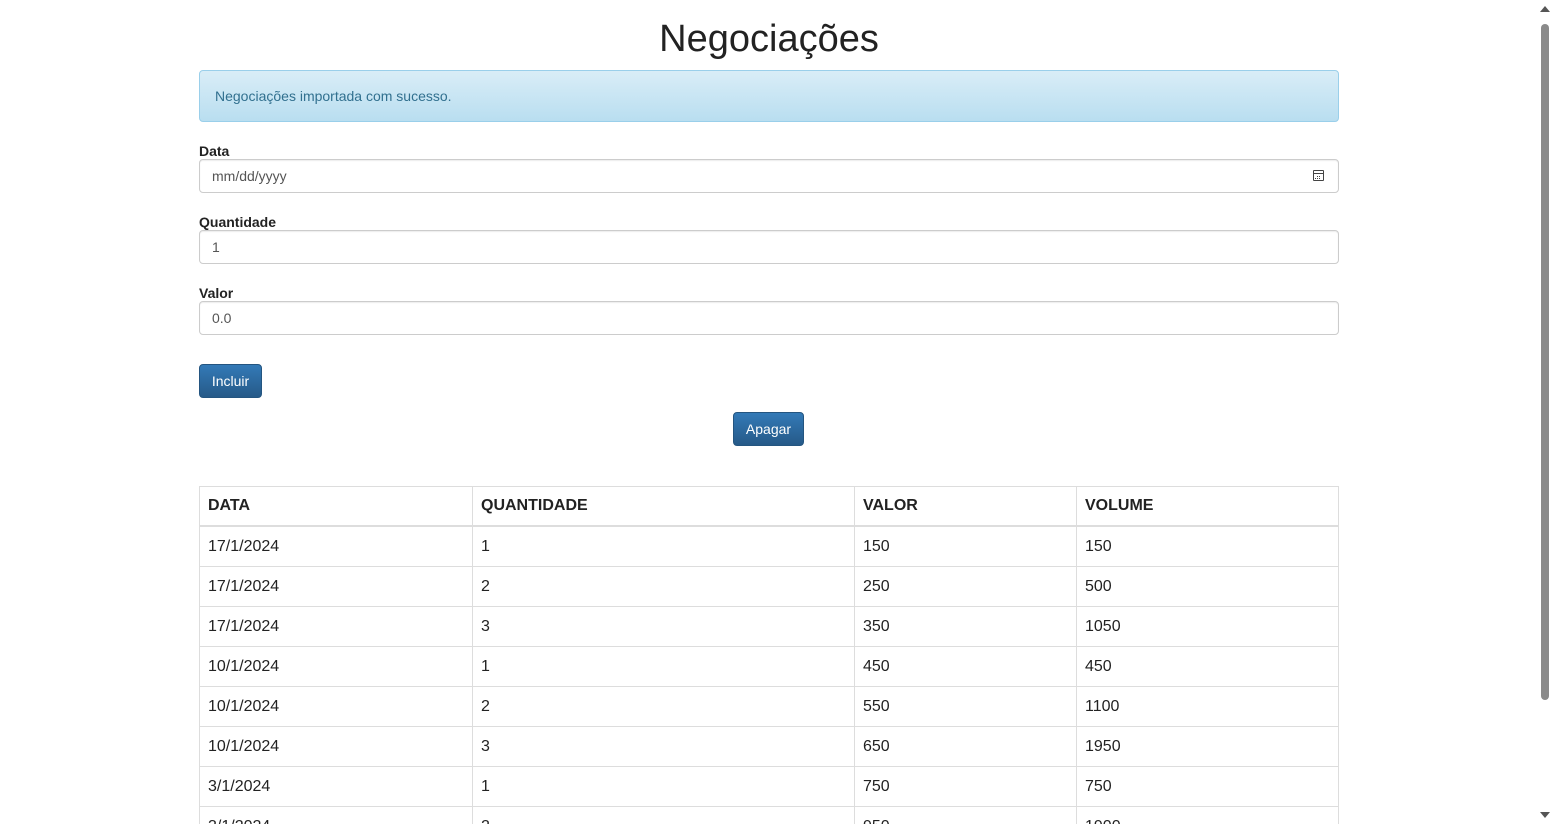 Image resolution: width=1552 pixels, height=824 pixels. I want to click on apagar-button: Apagar, so click(768, 429).